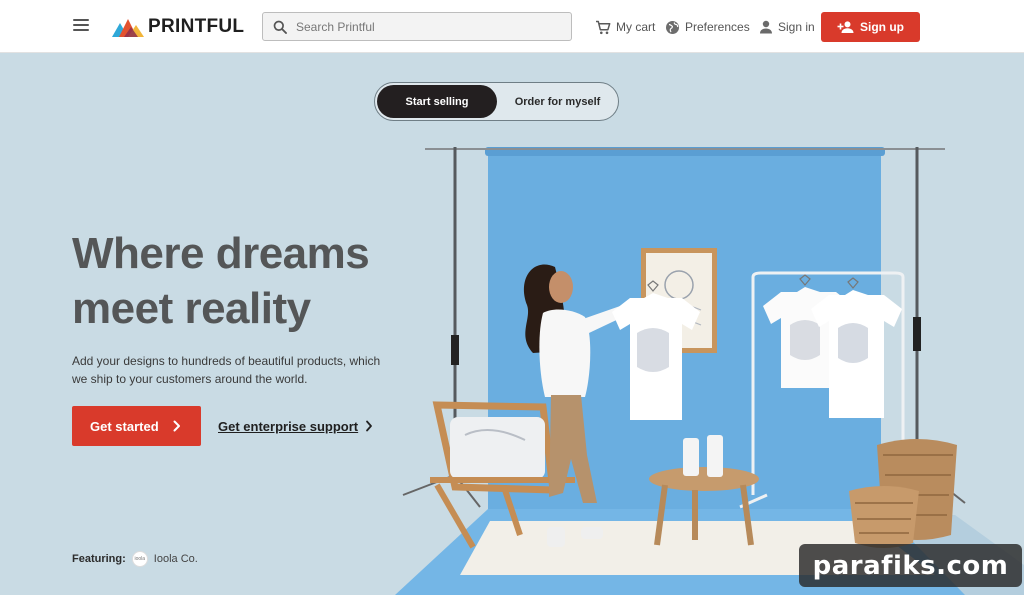 The width and height of the screenshot is (1024, 595). What do you see at coordinates (196, 26) in the screenshot?
I see `logo-text: PRINTFUL` at bounding box center [196, 26].